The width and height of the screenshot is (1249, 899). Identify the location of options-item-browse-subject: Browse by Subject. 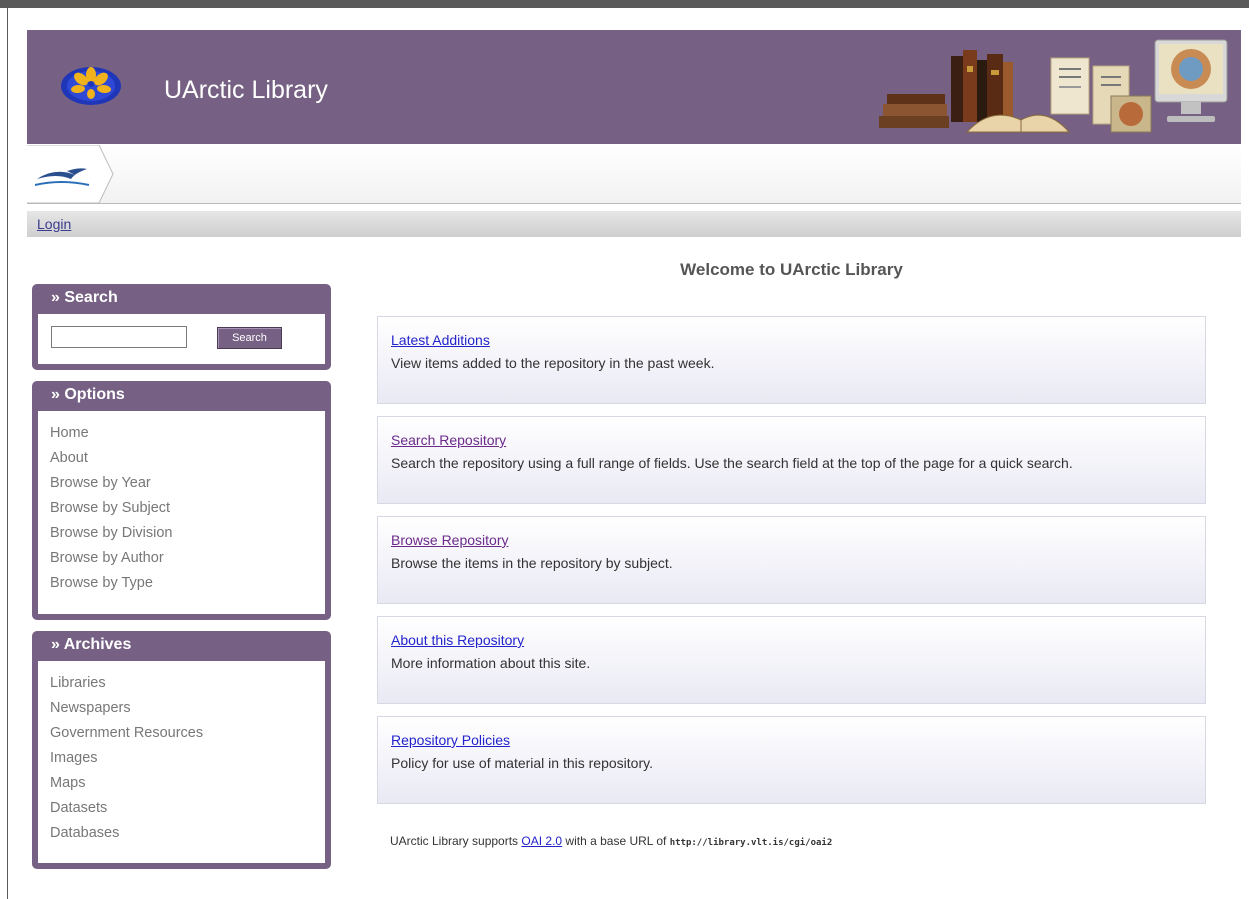
(187, 508).